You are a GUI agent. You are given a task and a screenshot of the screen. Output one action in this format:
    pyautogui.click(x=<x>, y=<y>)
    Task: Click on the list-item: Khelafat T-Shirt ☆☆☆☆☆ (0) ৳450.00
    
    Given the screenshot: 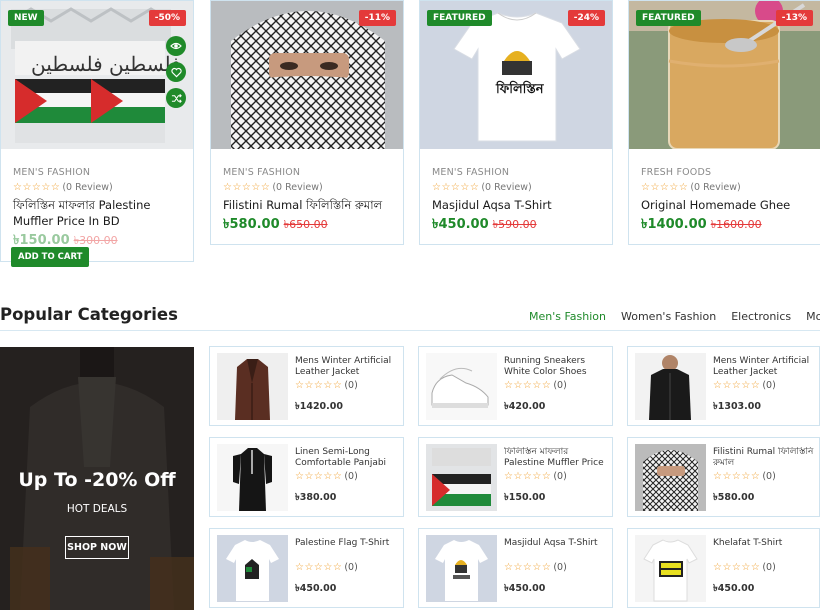 What is the action you would take?
    pyautogui.click(x=723, y=568)
    